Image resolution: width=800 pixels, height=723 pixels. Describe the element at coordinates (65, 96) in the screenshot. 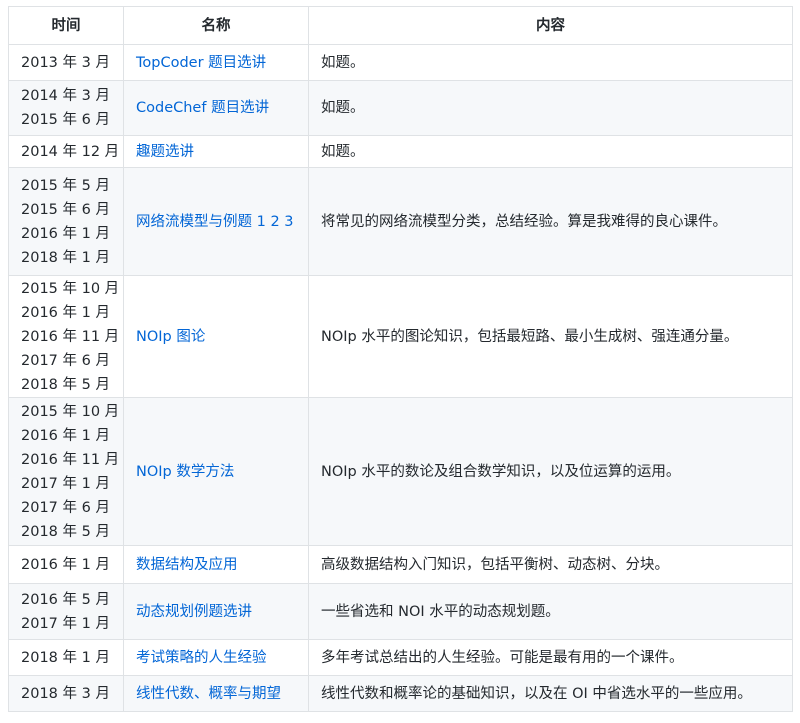

I see `date-line: 2014 年 3 月` at that location.